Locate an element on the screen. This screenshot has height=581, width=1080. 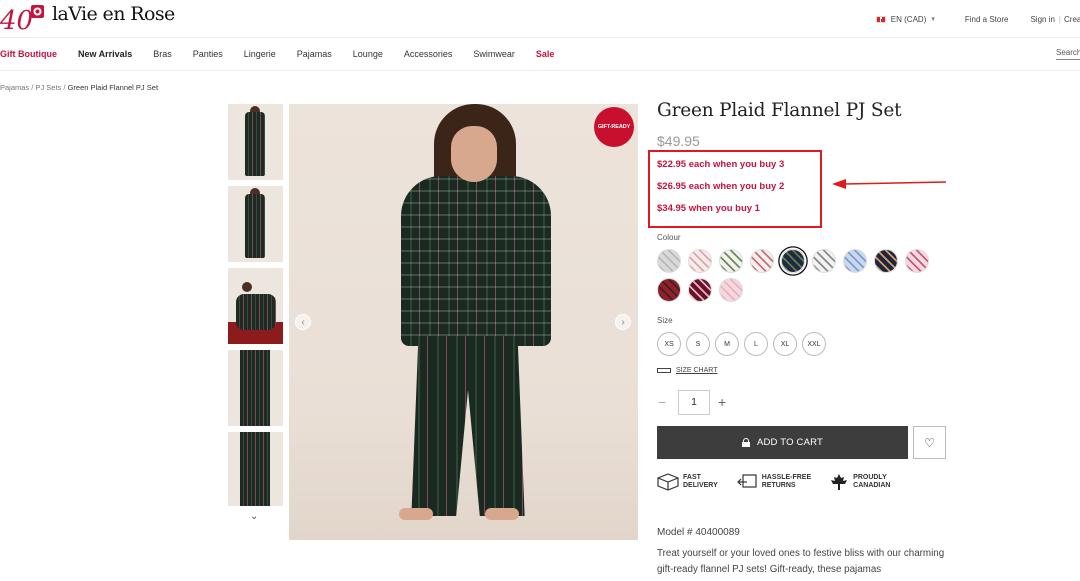
search-input: Search is located at coordinates (1068, 54).